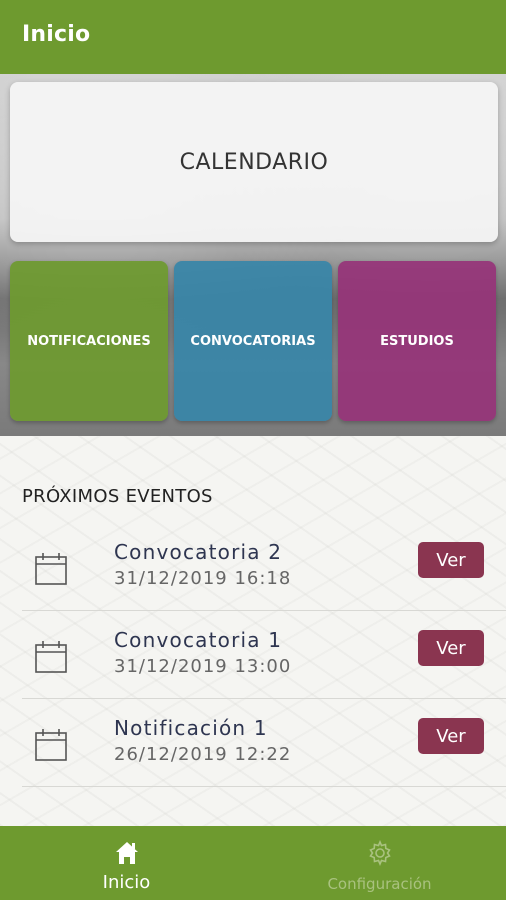 The width and height of the screenshot is (506, 900). I want to click on bottom-navigation: Inicio Configuración, so click(253, 863).